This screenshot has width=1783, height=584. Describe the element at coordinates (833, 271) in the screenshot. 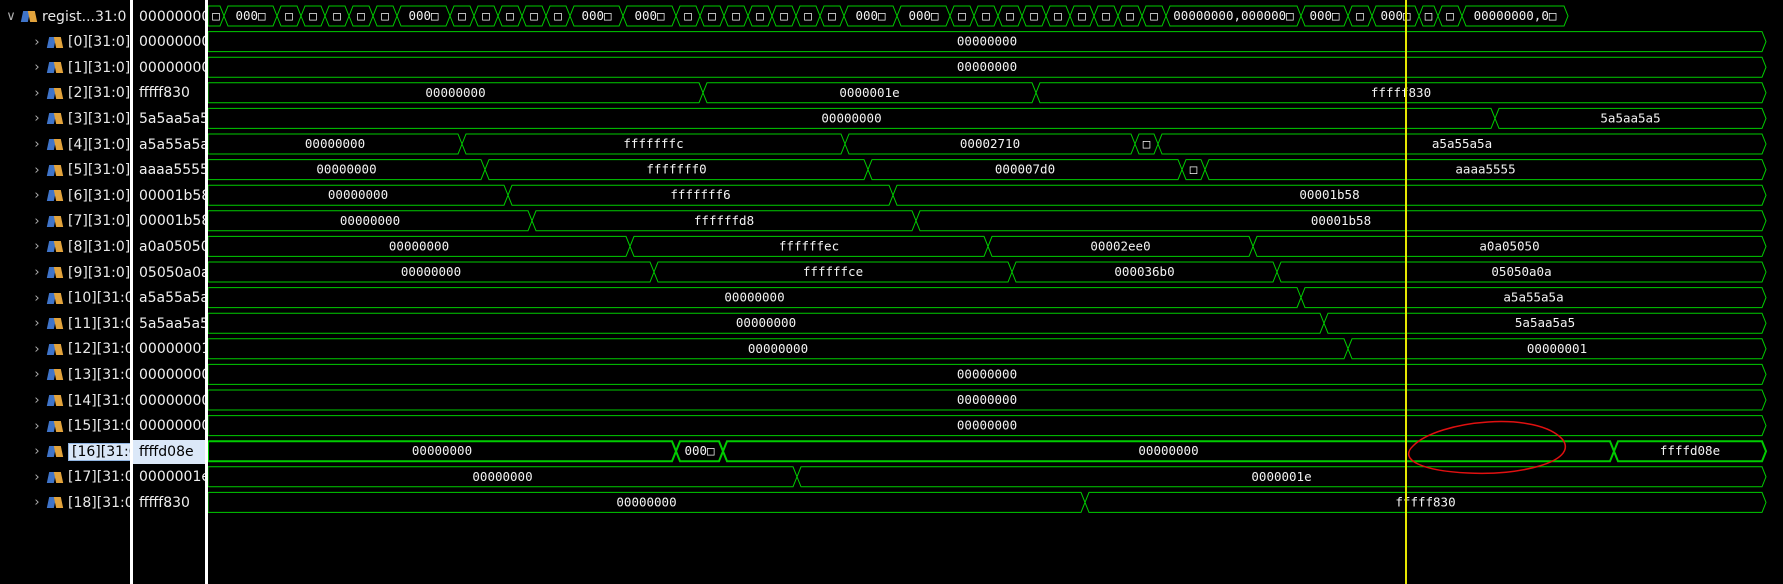

I see `bus-value-label: ffffffce` at that location.